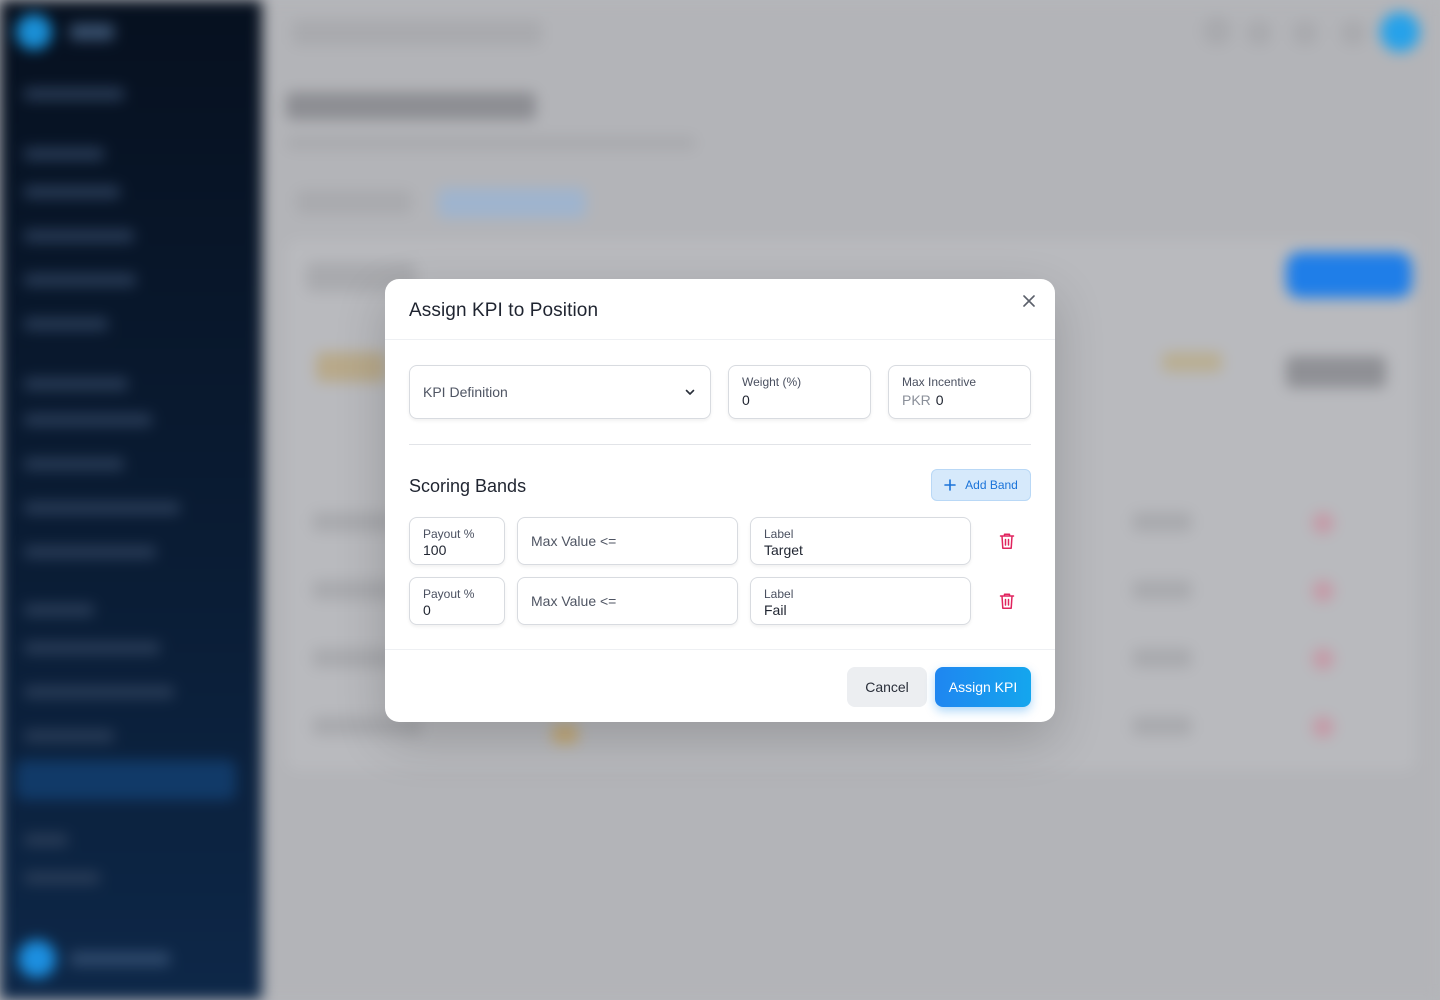 This screenshot has width=1440, height=1000. I want to click on band-label-field: Label Fail, so click(860, 601).